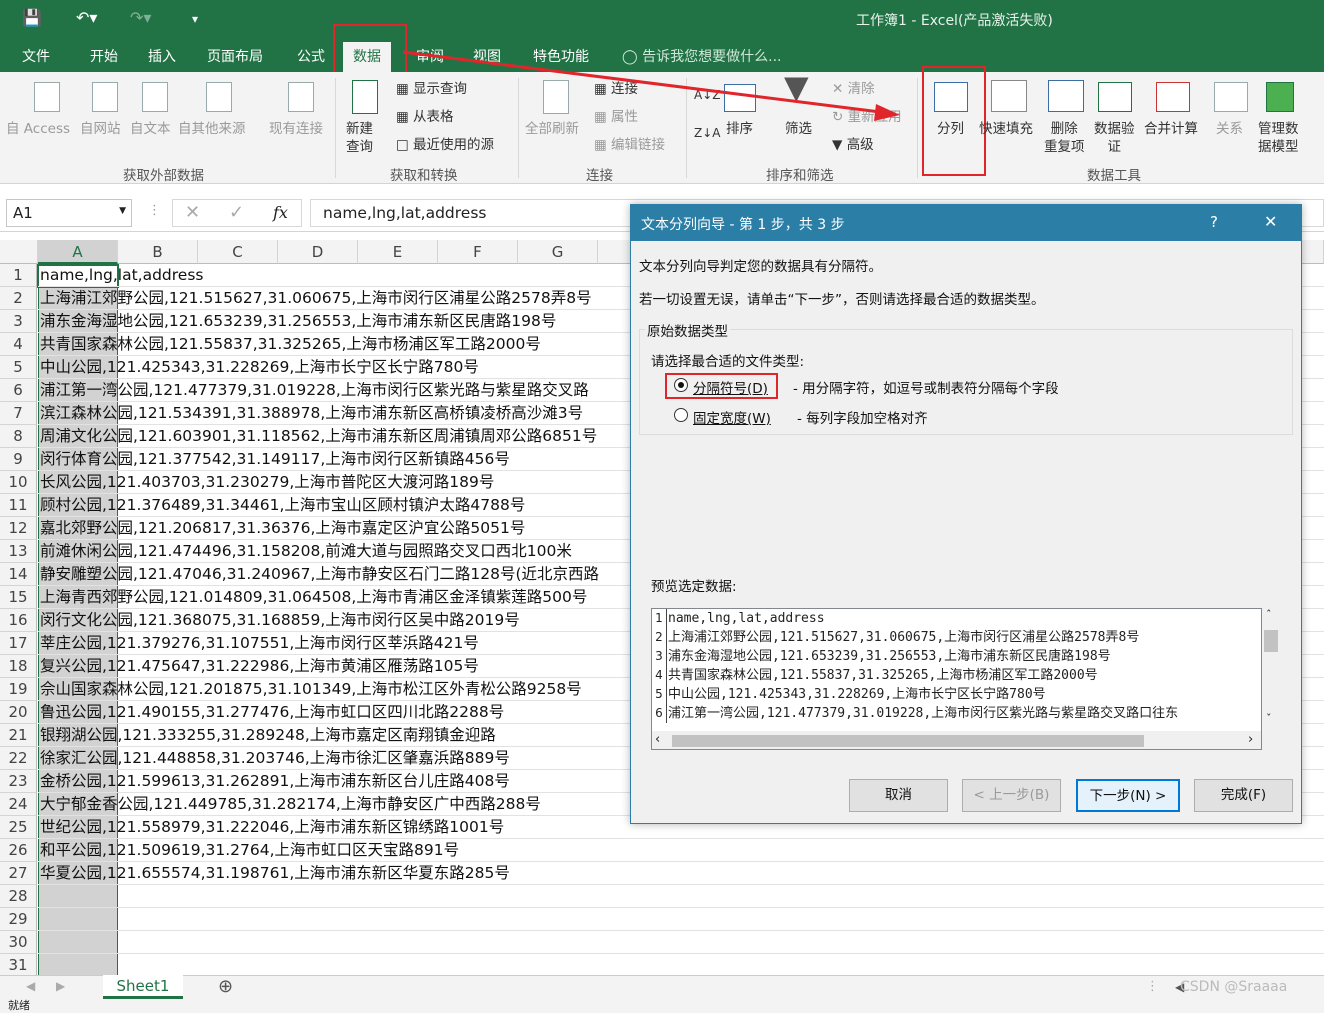  Describe the element at coordinates (18, 850) in the screenshot. I see `row-header: 26` at that location.